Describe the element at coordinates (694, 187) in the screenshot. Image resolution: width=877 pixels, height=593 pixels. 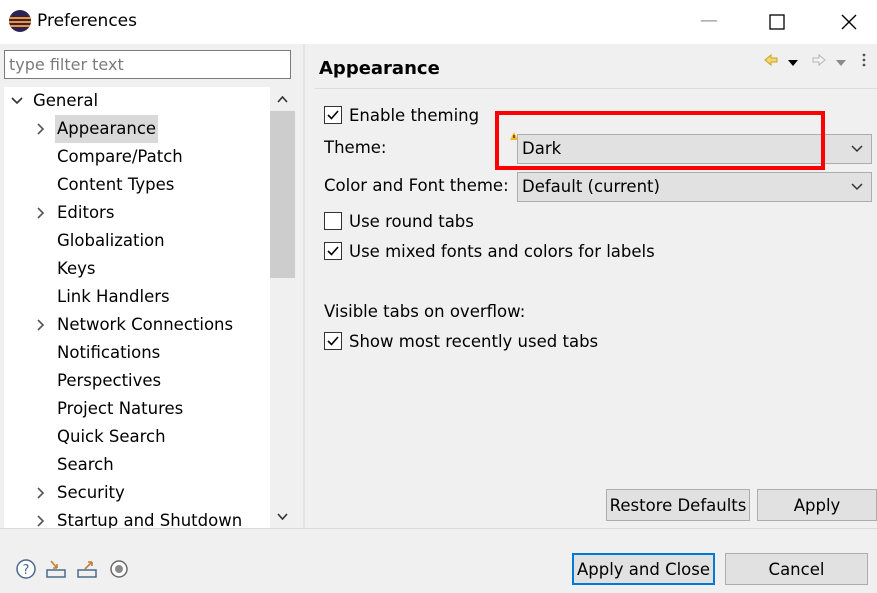
I see `color-font-theme-dropdown: Default (current)` at that location.